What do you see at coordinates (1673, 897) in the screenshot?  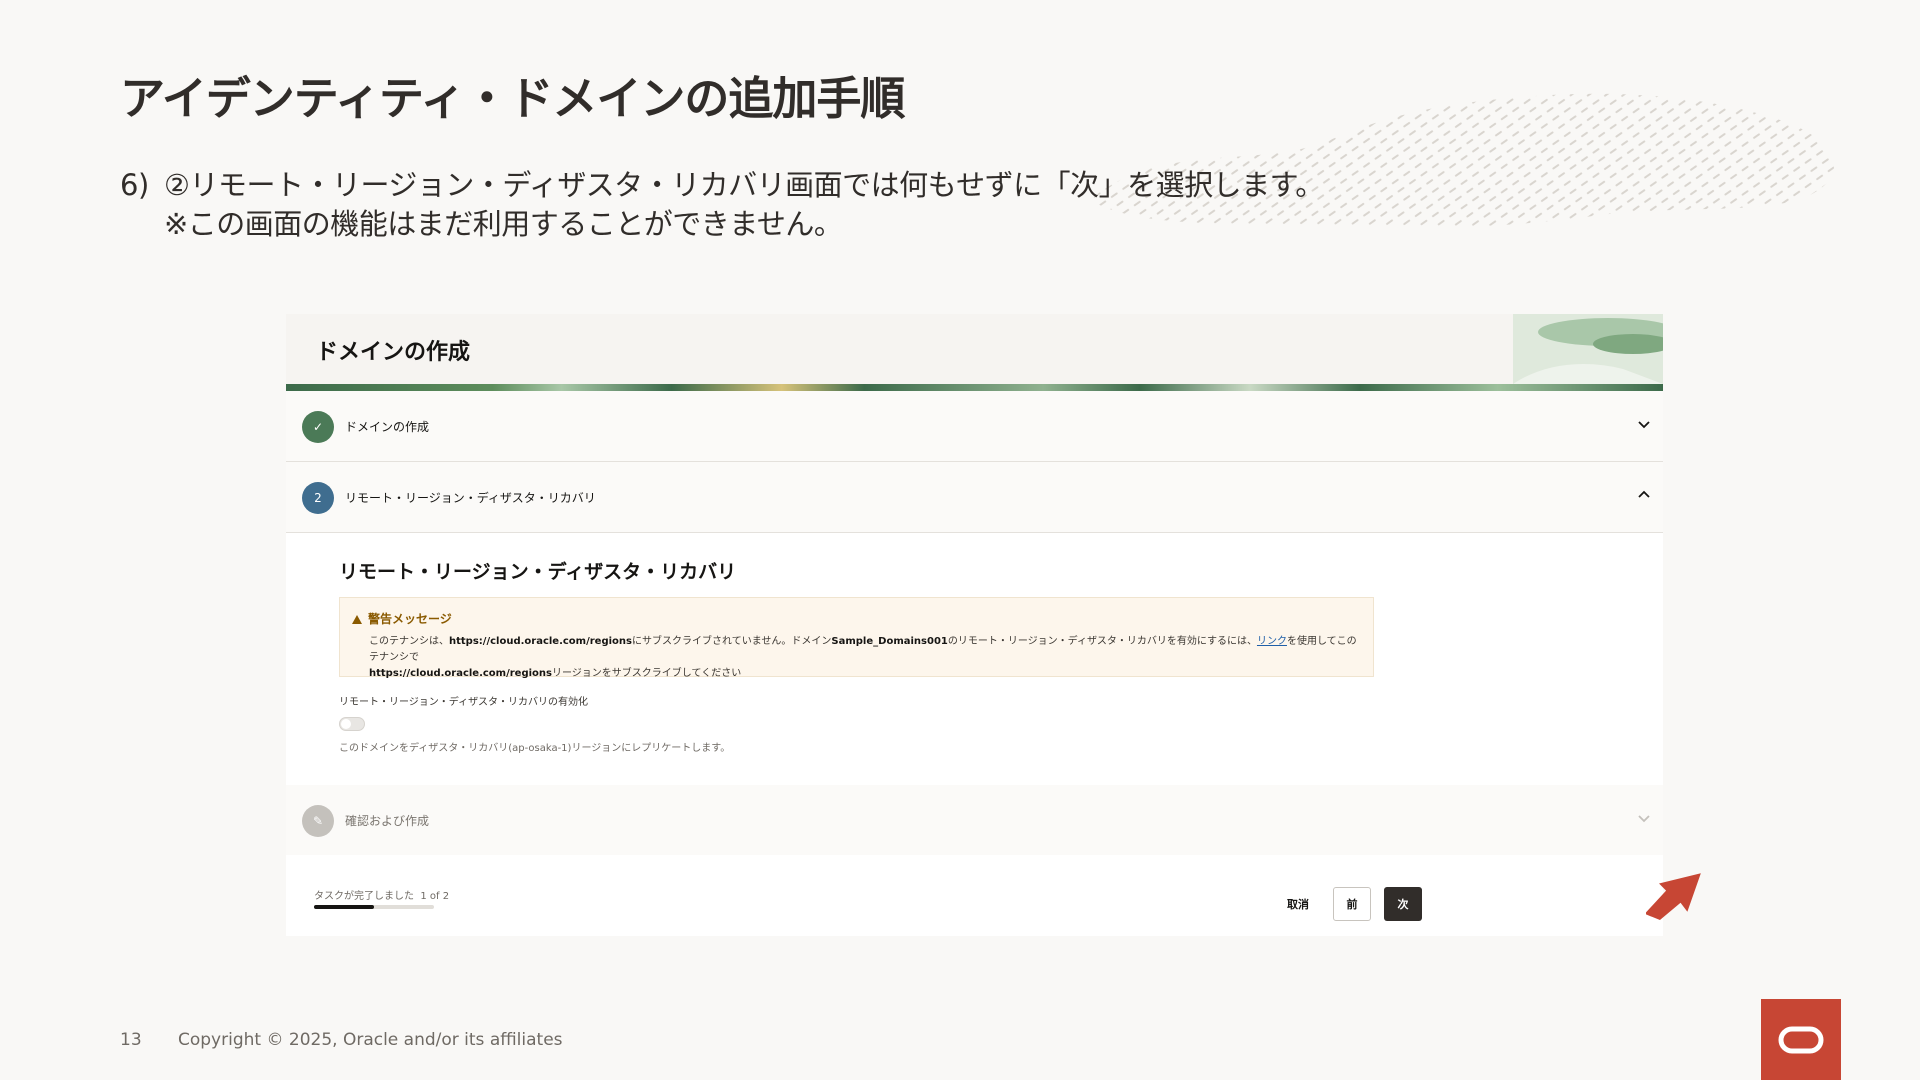 I see `pointer-arrow-icon` at bounding box center [1673, 897].